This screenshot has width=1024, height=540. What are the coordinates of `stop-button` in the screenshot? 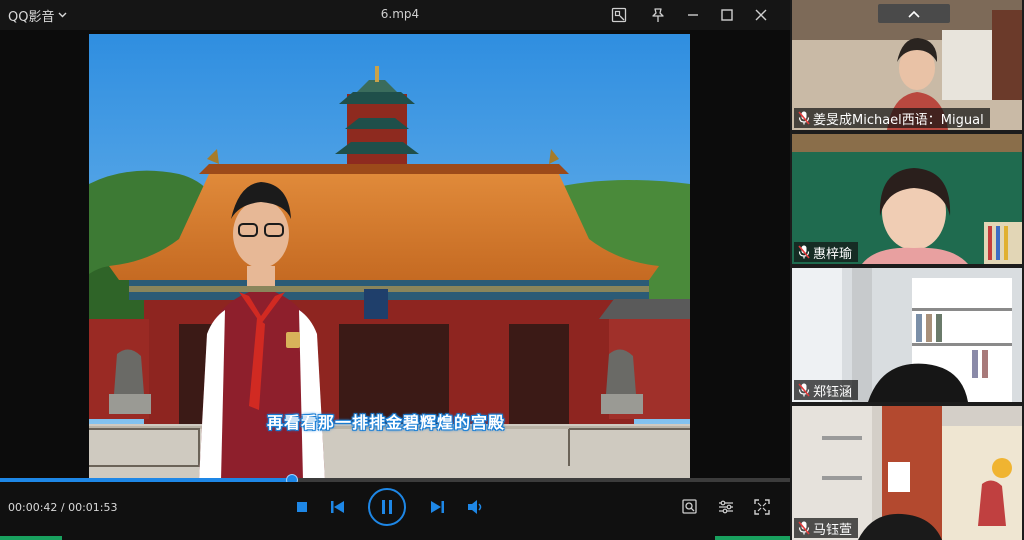 It's located at (302, 507).